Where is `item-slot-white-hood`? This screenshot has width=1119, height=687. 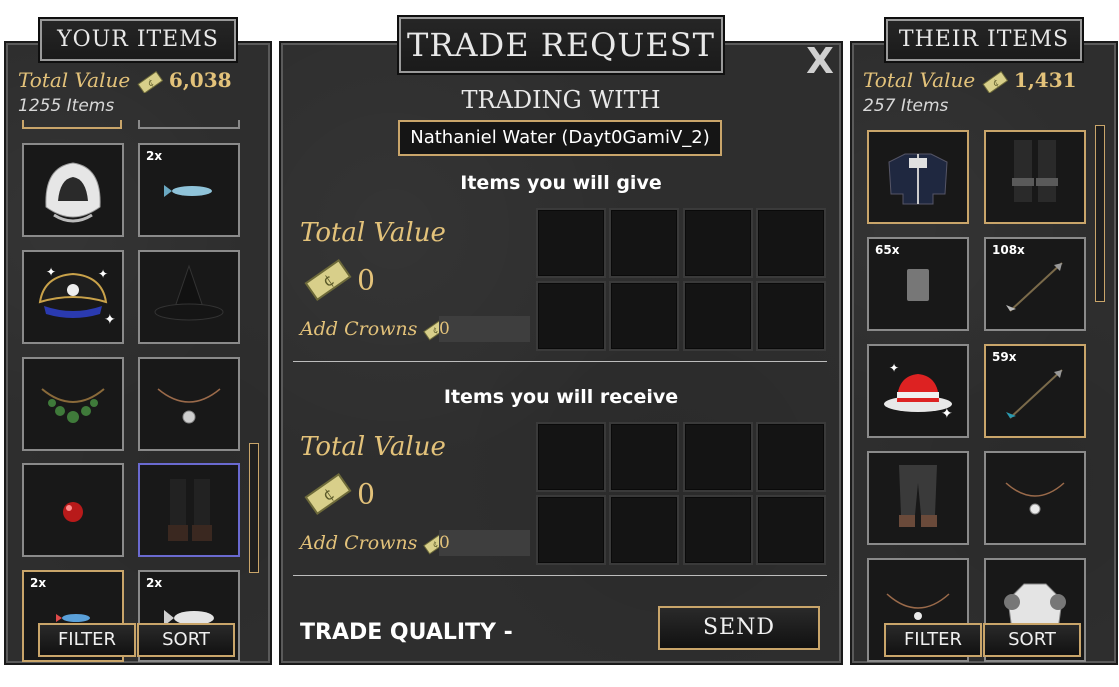
item-slot-white-hood is located at coordinates (73, 190).